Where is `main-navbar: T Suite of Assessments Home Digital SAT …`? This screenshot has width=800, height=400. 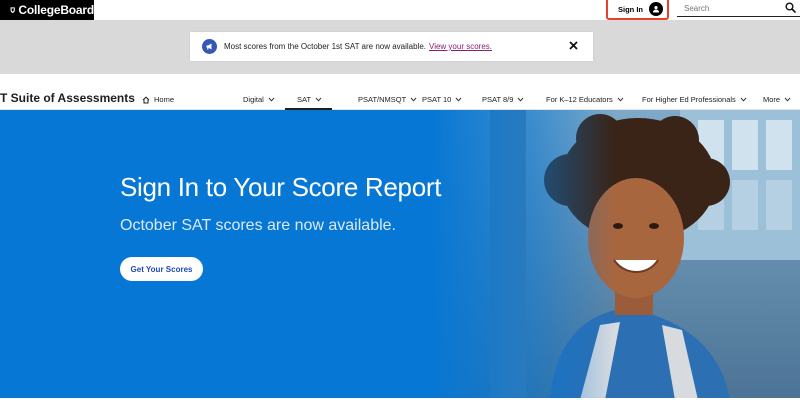 main-navbar: T Suite of Assessments Home Digital SAT … is located at coordinates (400, 92).